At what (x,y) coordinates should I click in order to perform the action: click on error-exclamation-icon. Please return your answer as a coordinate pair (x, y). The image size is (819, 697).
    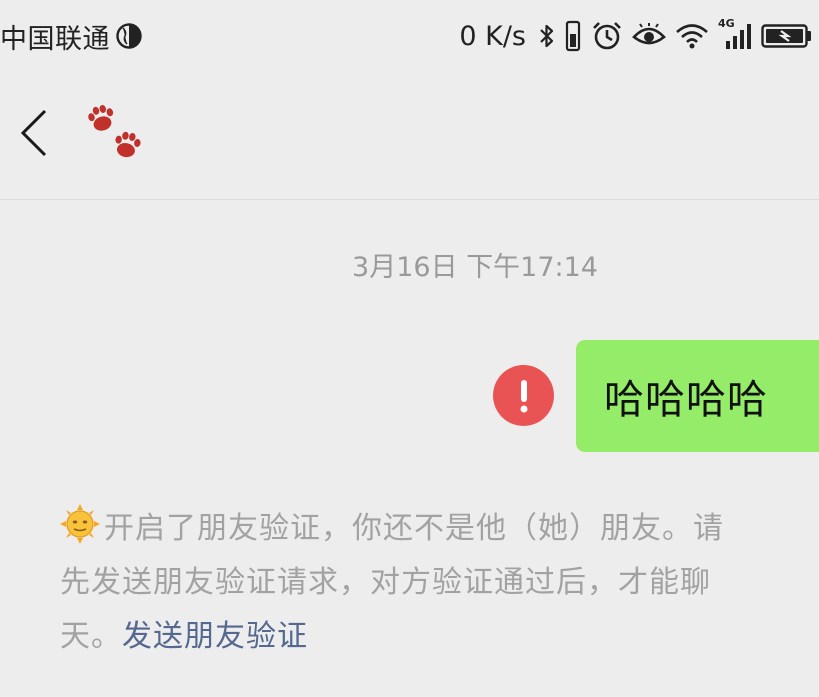
    Looking at the image, I should click on (523, 395).